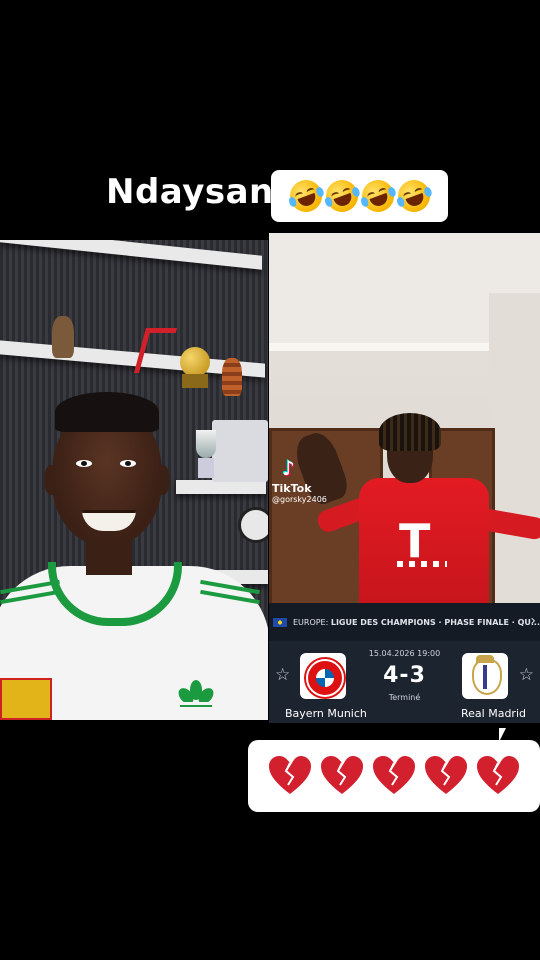  What do you see at coordinates (299, 499) in the screenshot?
I see `tiktok-handle: @gorsky2406` at bounding box center [299, 499].